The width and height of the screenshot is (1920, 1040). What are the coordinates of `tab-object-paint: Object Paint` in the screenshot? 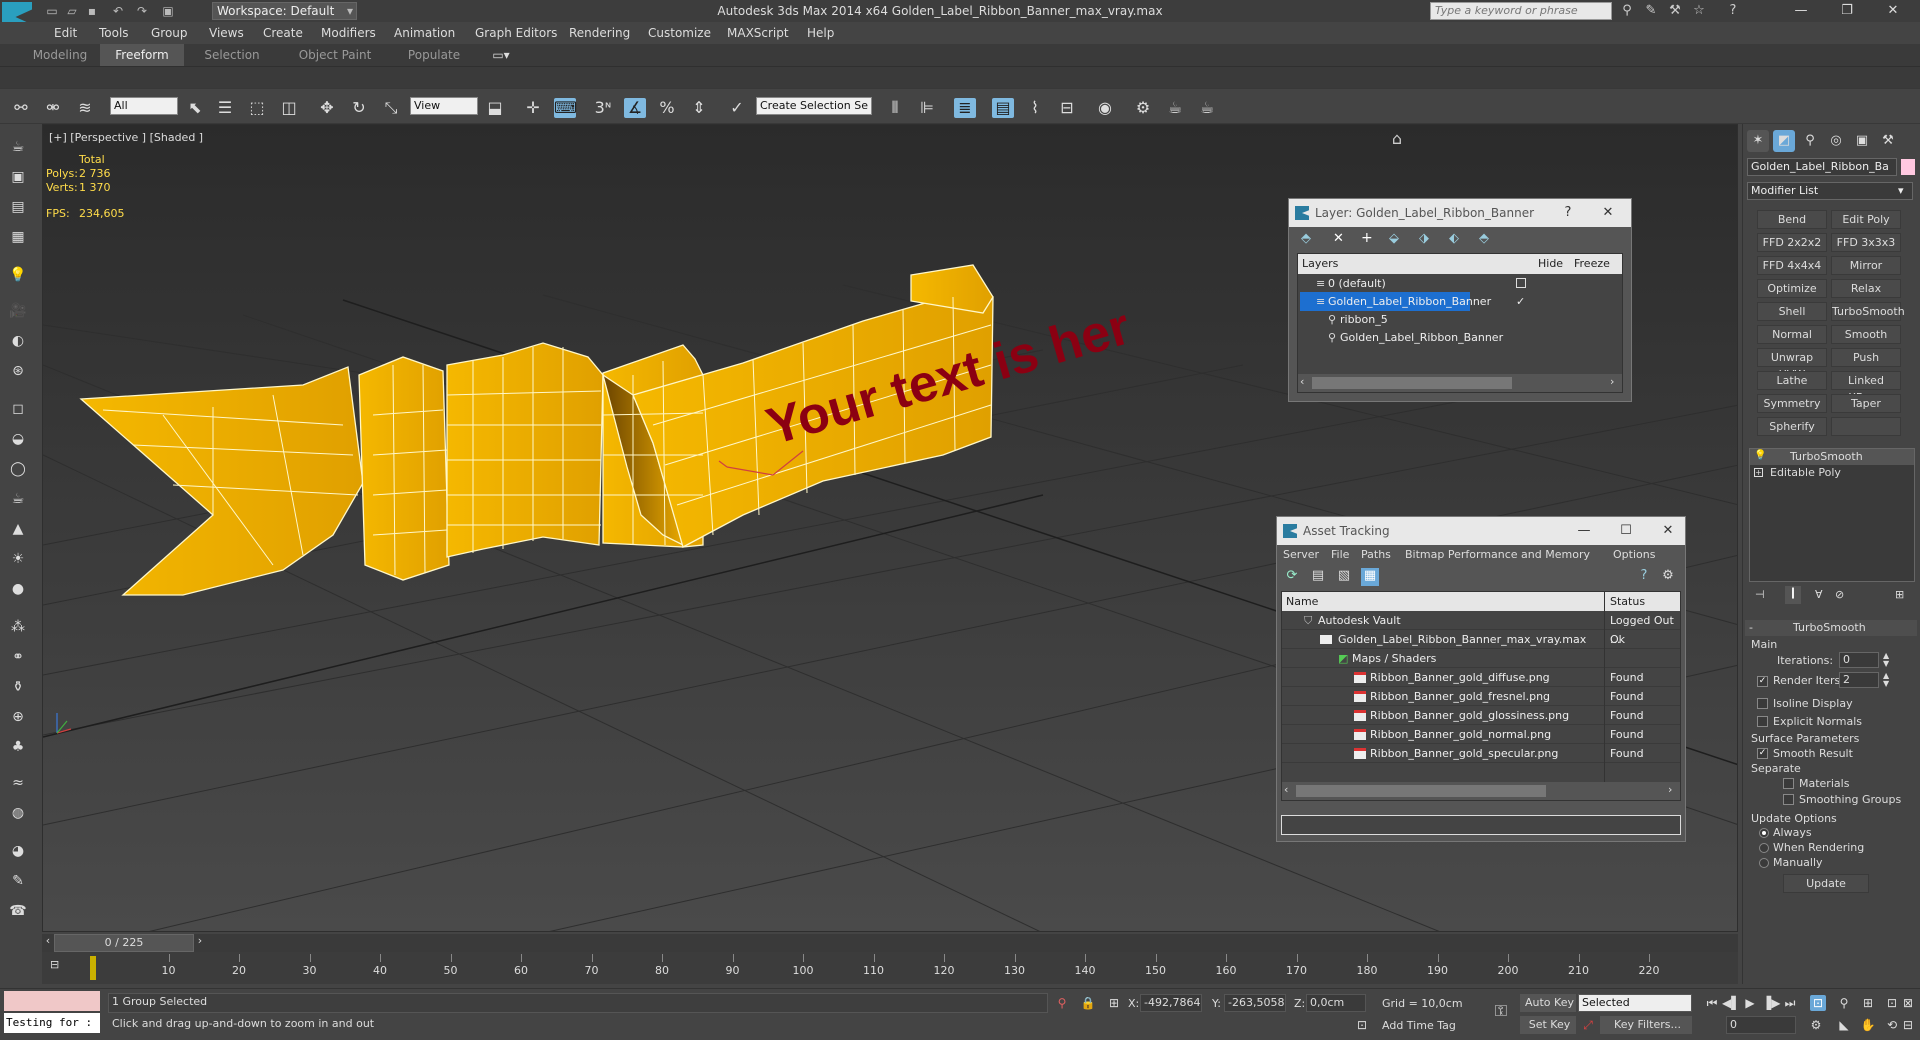 It's located at (335, 55).